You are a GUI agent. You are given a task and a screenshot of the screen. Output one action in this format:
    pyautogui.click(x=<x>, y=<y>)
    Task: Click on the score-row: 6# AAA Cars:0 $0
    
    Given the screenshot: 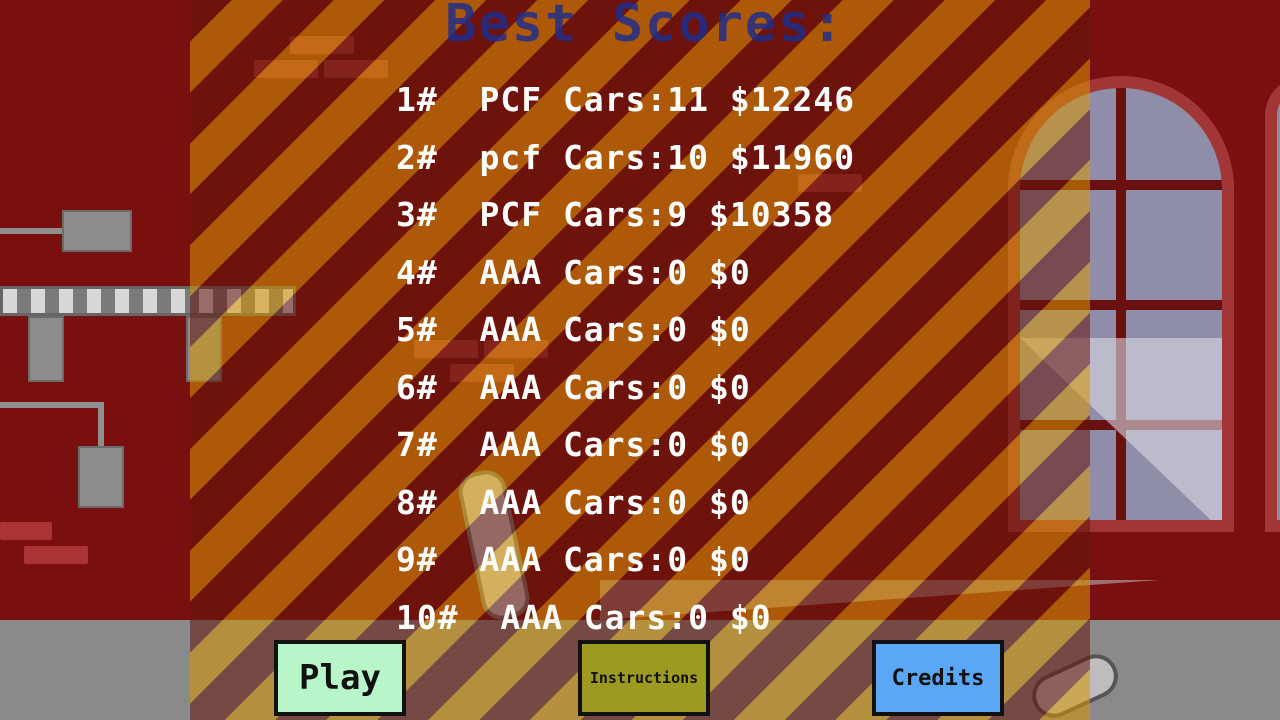 What is the action you would take?
    pyautogui.click(x=573, y=387)
    